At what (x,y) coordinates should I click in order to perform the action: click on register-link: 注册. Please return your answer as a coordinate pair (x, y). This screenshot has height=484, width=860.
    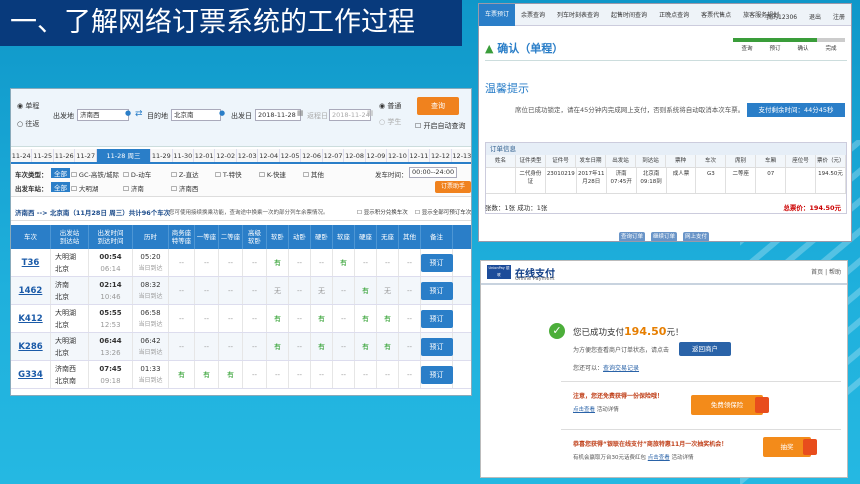
    Looking at the image, I should click on (839, 17).